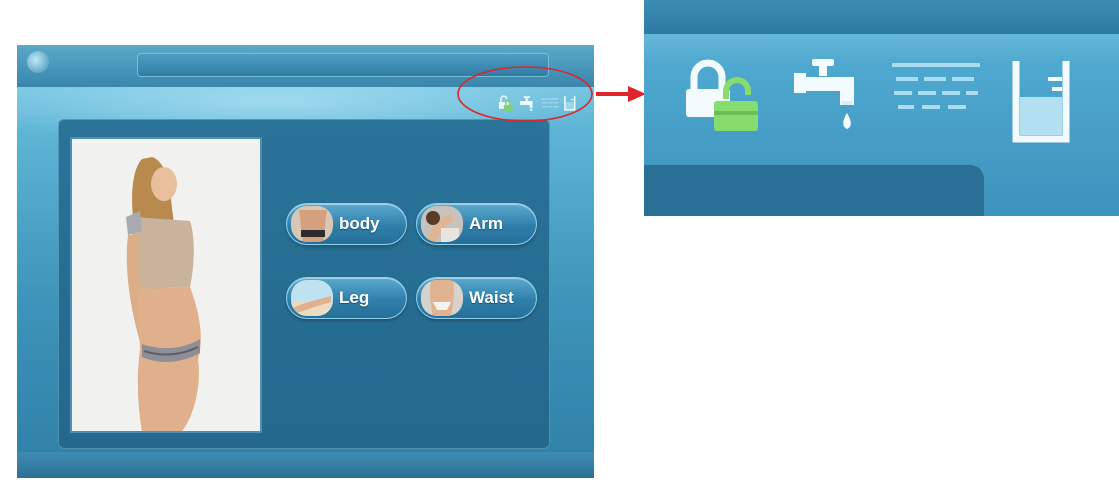 The width and height of the screenshot is (1119, 482). What do you see at coordinates (38, 62) in the screenshot?
I see `corner-knob` at bounding box center [38, 62].